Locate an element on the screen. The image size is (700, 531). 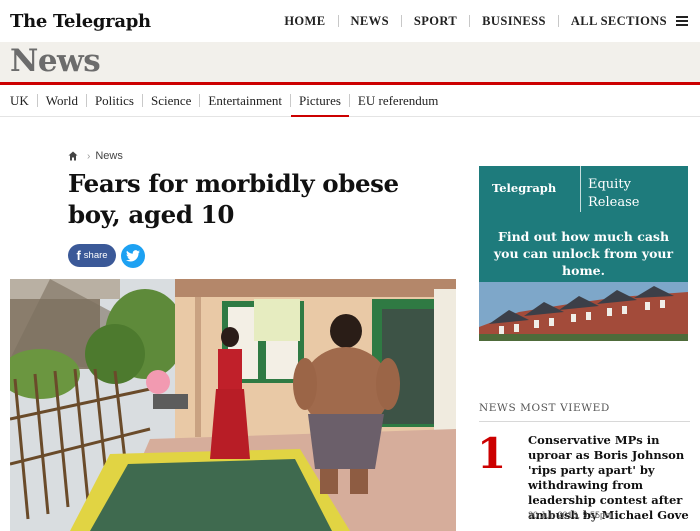
facebook-icon: f is located at coordinates (78, 255).